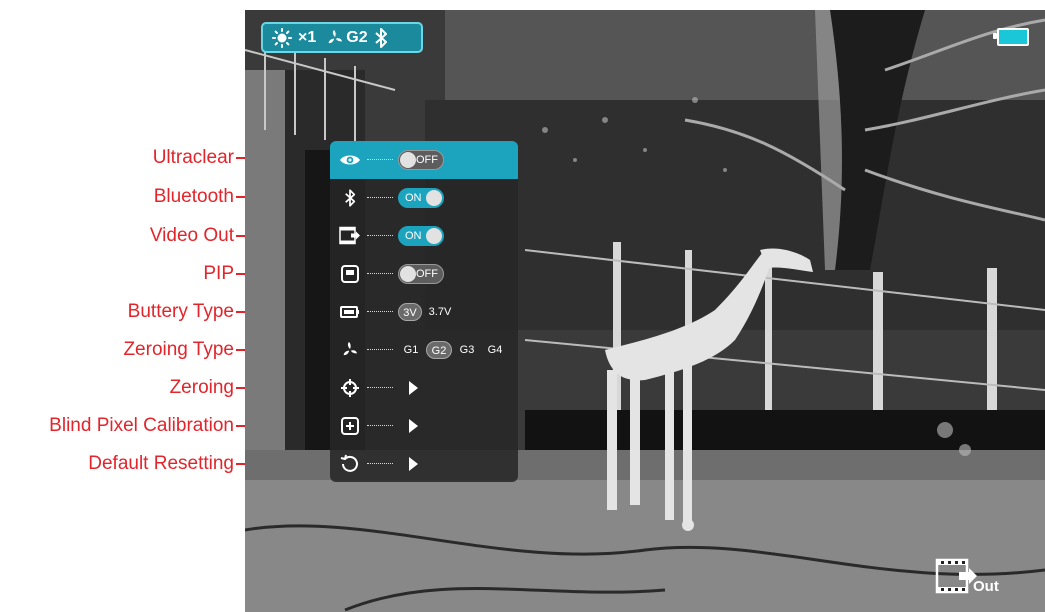 This screenshot has width=1045, height=612. I want to click on menu-item-video-out: ON, so click(424, 236).